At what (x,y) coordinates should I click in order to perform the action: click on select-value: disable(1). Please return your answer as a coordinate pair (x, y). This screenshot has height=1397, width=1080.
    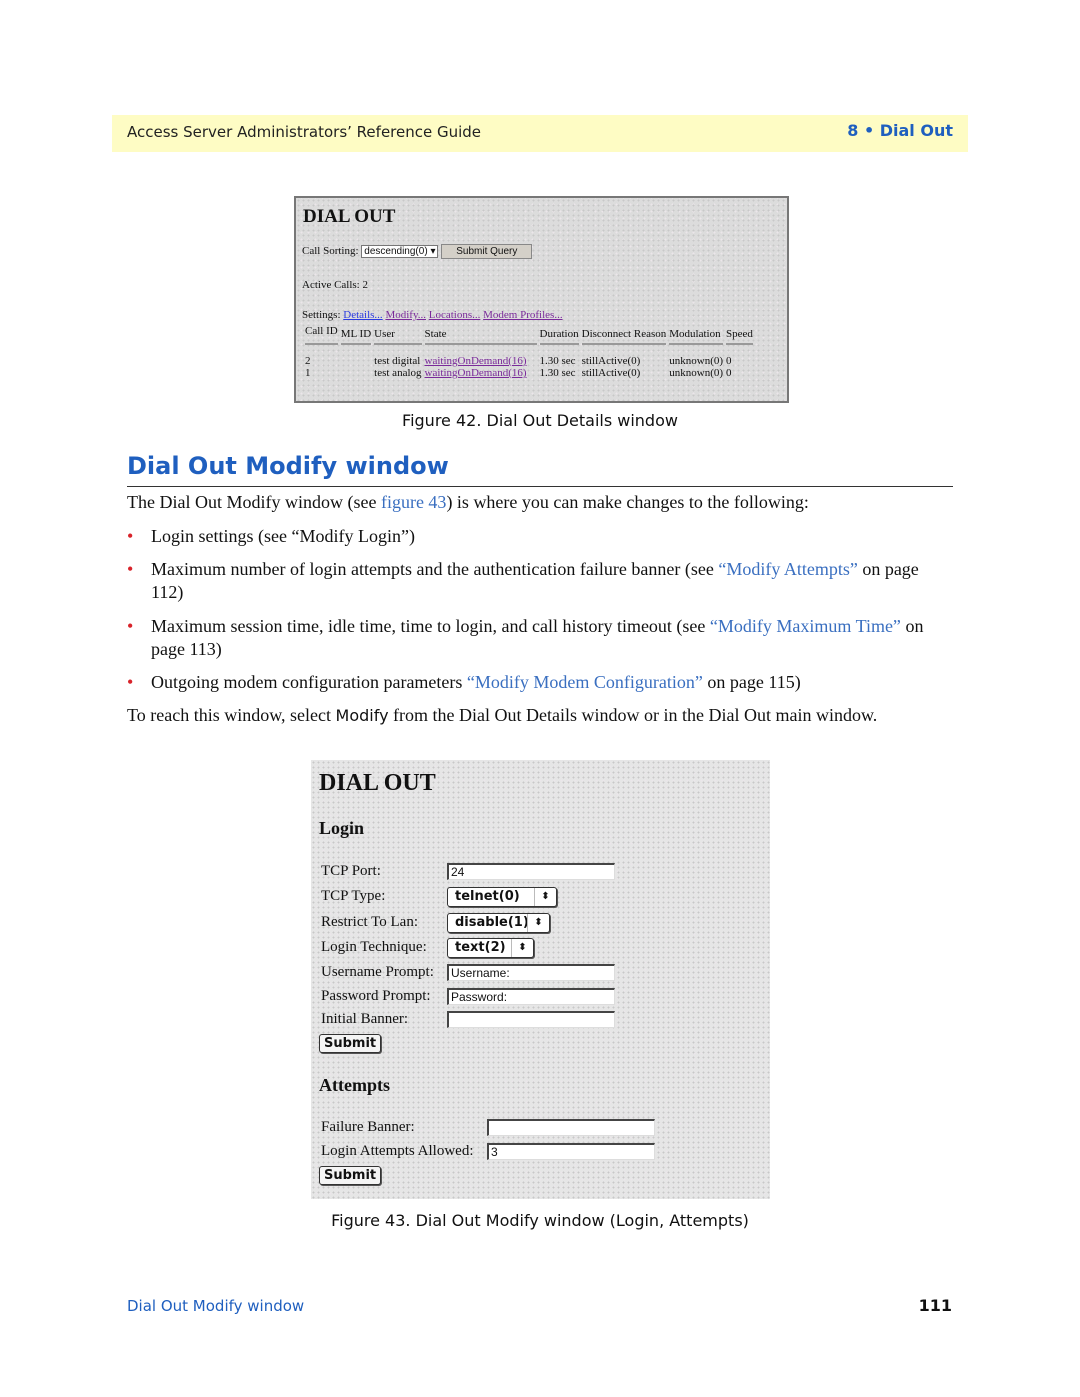
    Looking at the image, I should click on (492, 922).